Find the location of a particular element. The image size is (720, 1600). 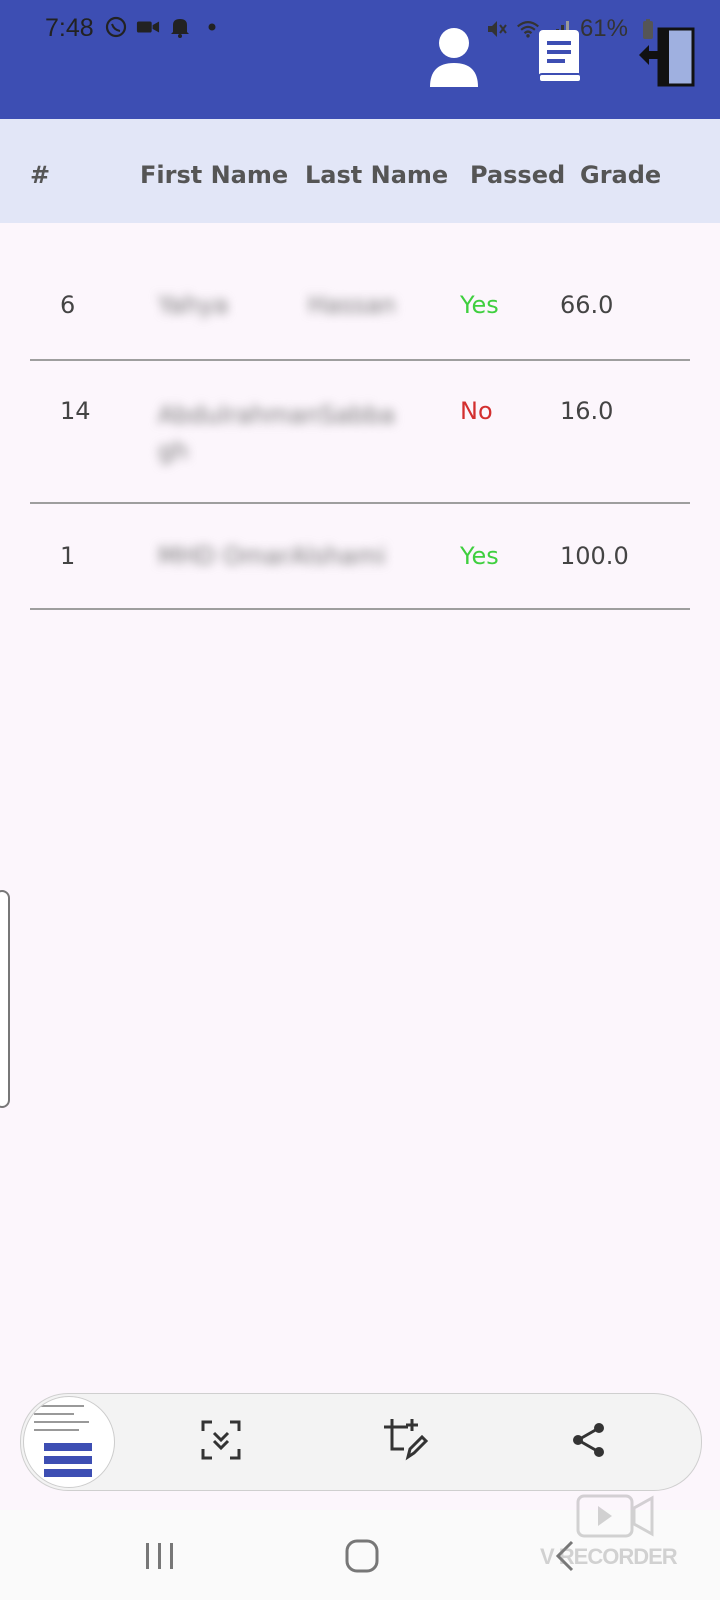

cell-last-name: Hassan is located at coordinates (352, 305).